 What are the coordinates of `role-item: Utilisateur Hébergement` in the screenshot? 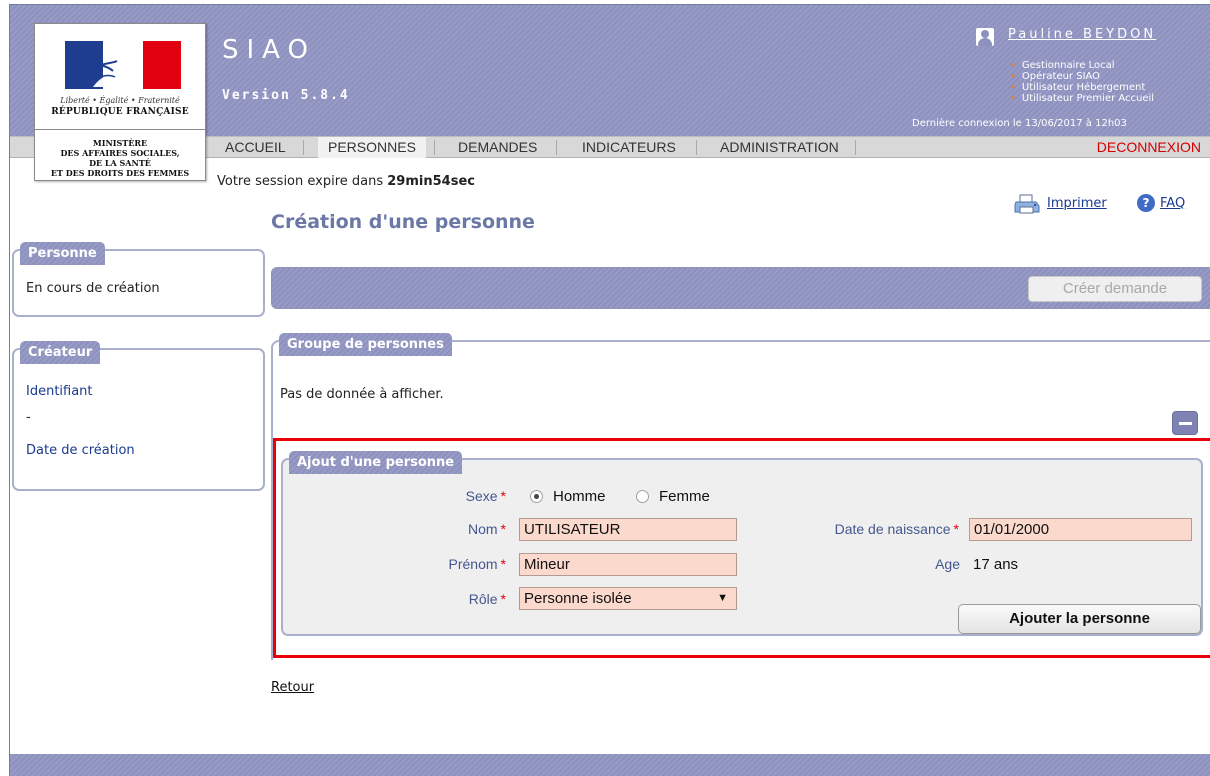 It's located at (1082, 87).